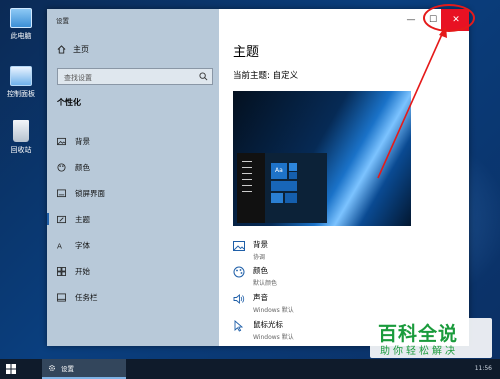 The width and height of the screenshot is (500, 379). I want to click on gear-icon, so click(52, 368).